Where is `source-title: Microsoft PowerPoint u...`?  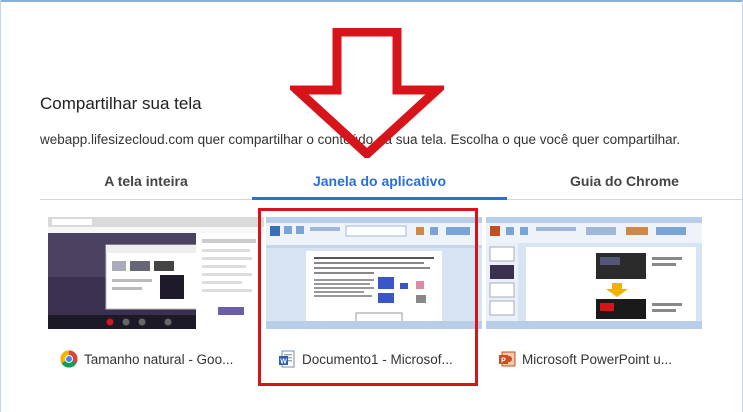 source-title: Microsoft PowerPoint u... is located at coordinates (597, 359).